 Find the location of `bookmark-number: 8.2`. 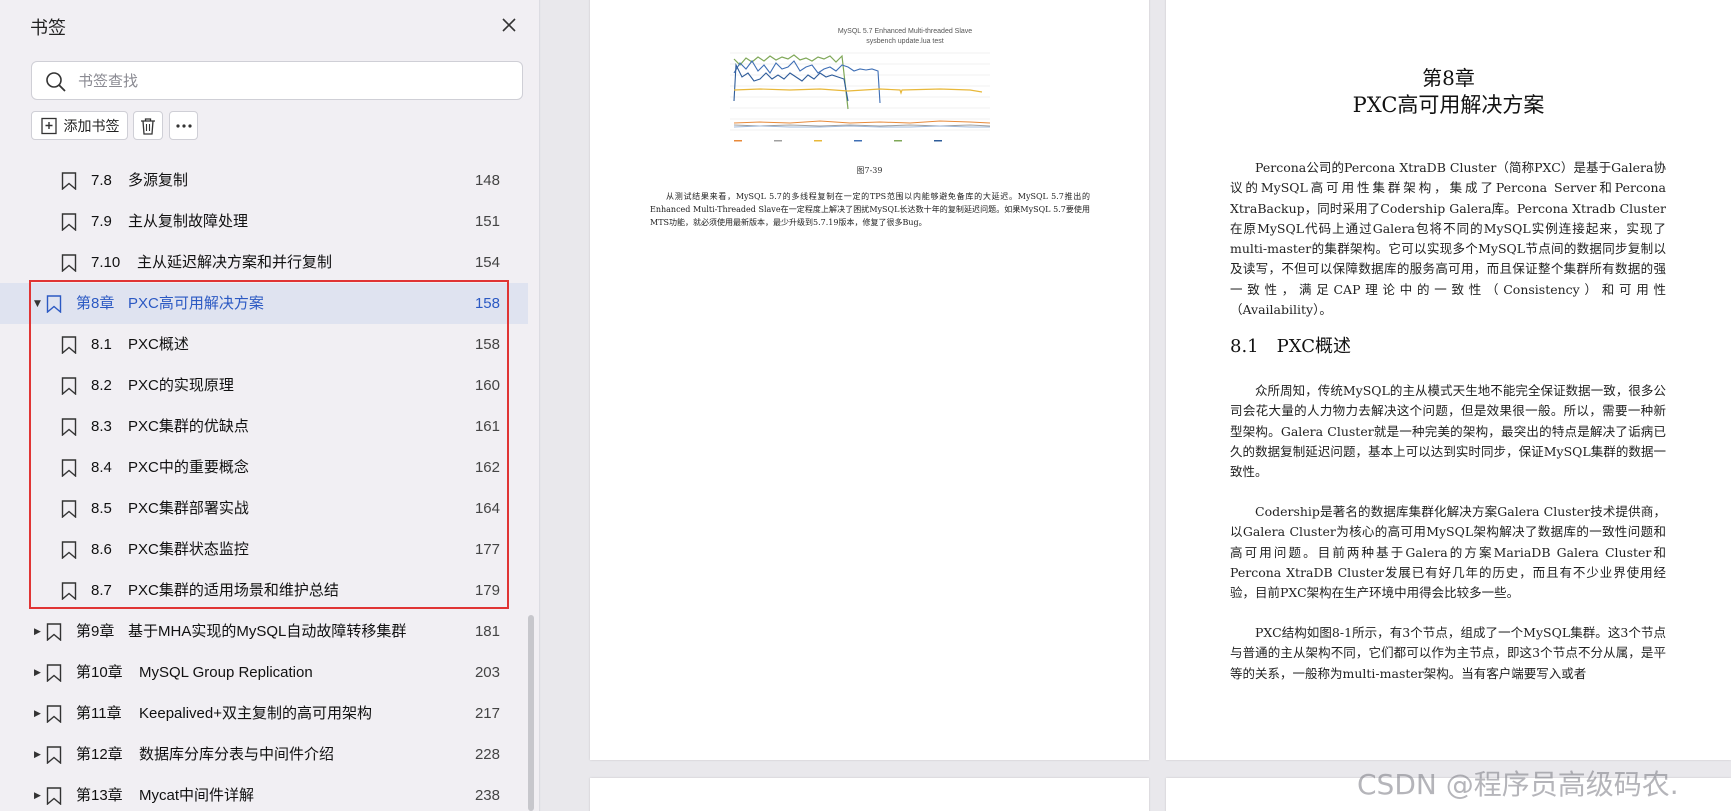

bookmark-number: 8.2 is located at coordinates (101, 385).